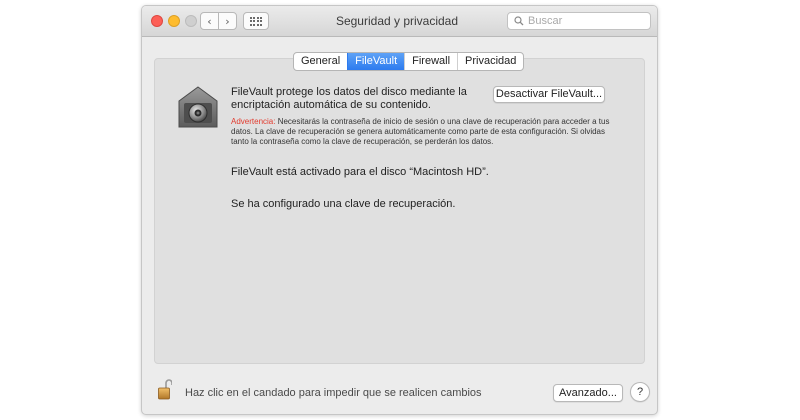 The width and height of the screenshot is (800, 420). Describe the element at coordinates (587, 21) in the screenshot. I see `search-input` at that location.